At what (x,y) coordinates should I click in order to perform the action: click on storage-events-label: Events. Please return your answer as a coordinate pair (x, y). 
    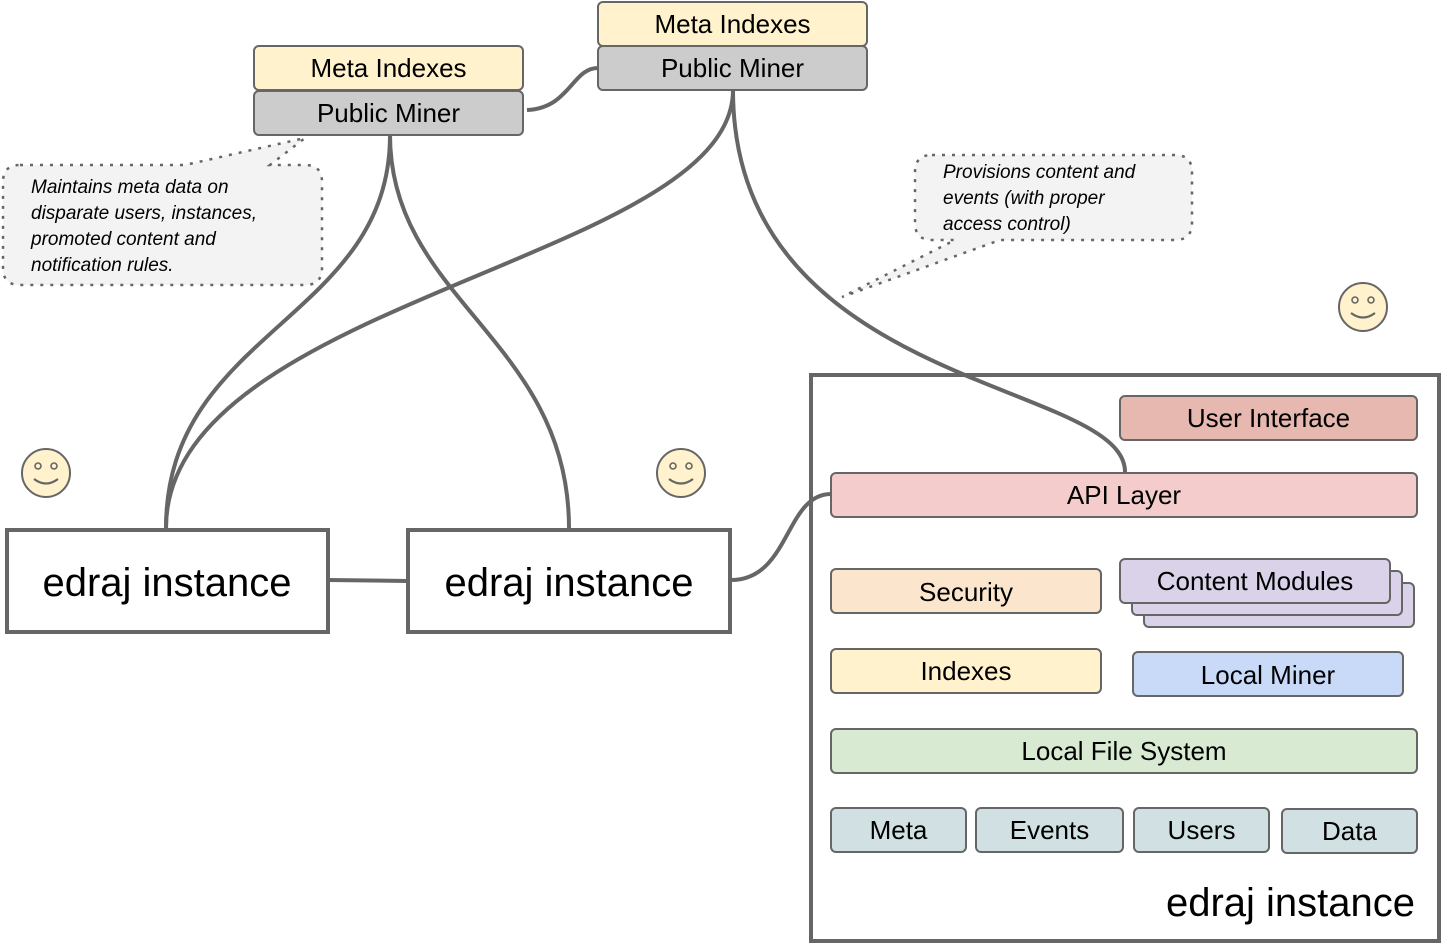
    Looking at the image, I should click on (1050, 830).